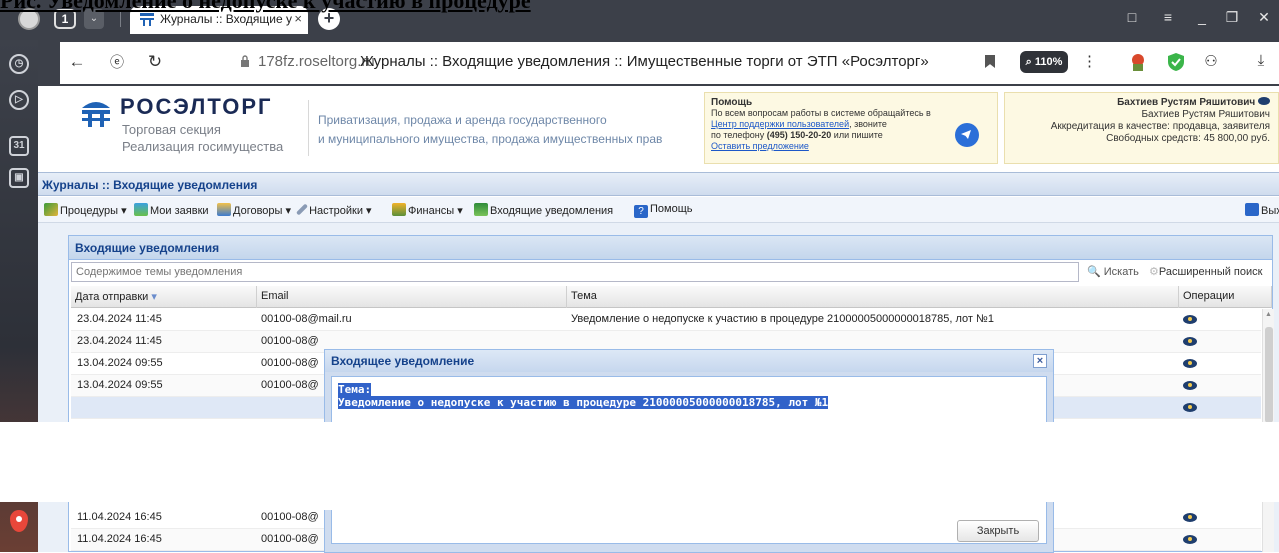 This screenshot has width=1279, height=553. What do you see at coordinates (141, 209) in the screenshot?
I see `bids-icon` at bounding box center [141, 209].